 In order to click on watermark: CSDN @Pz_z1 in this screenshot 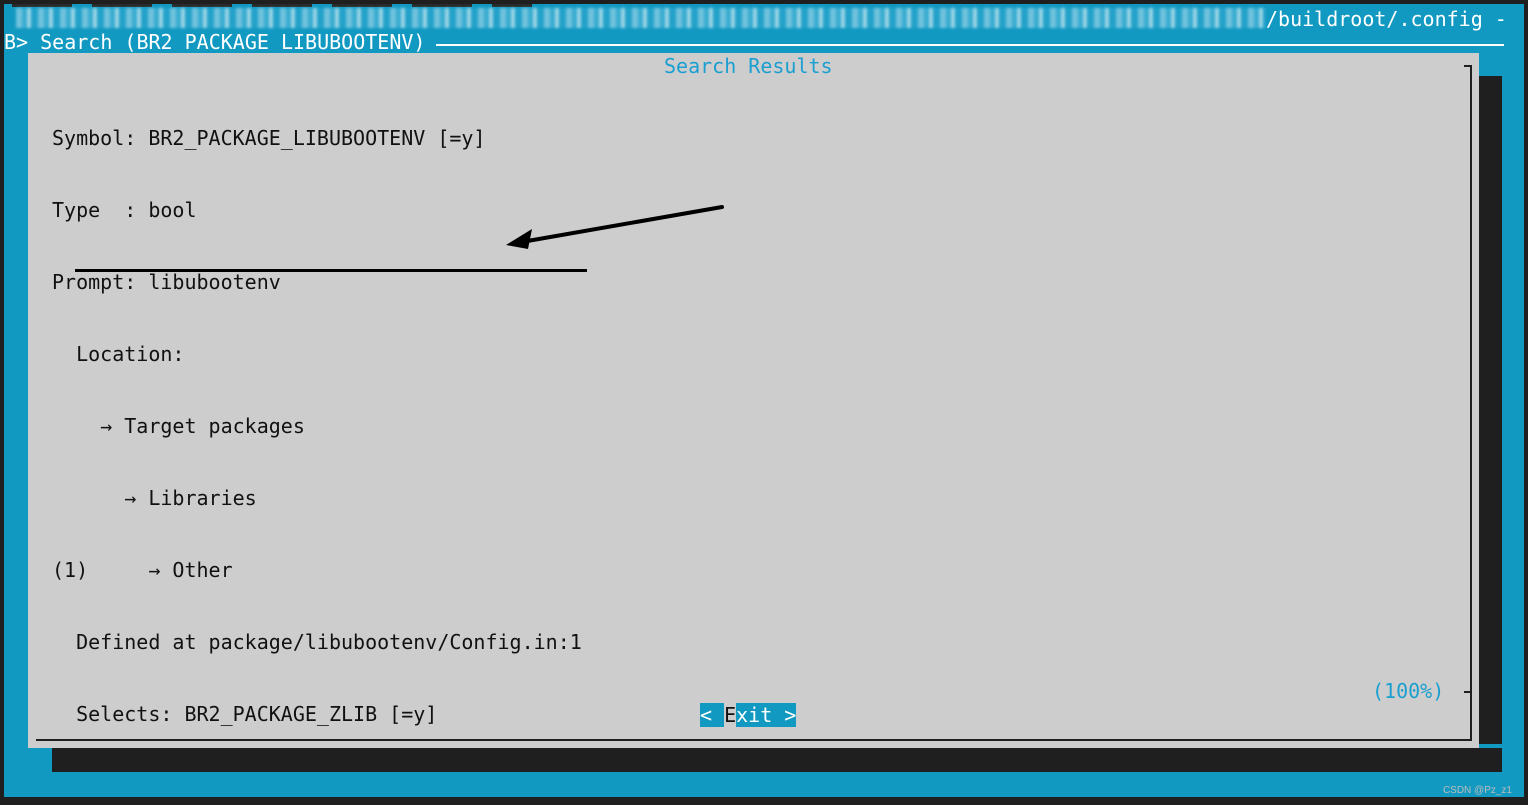, I will do `click(1477, 790)`.